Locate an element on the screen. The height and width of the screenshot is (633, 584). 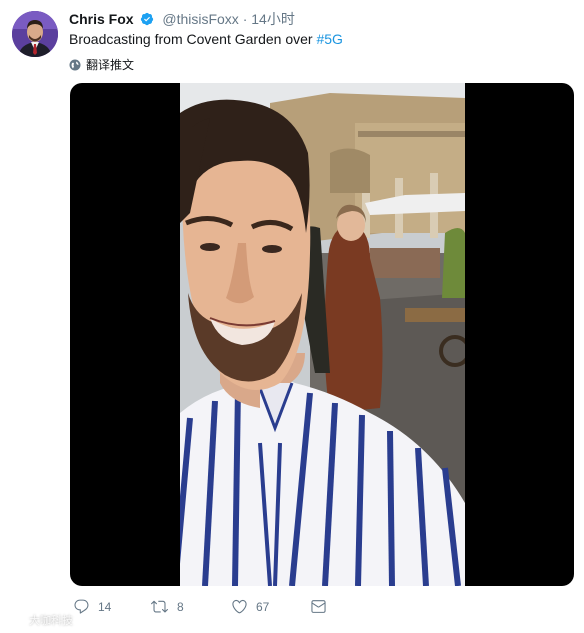
tweet-body: Broadcasting from Covent Garden over is located at coordinates (193, 39).